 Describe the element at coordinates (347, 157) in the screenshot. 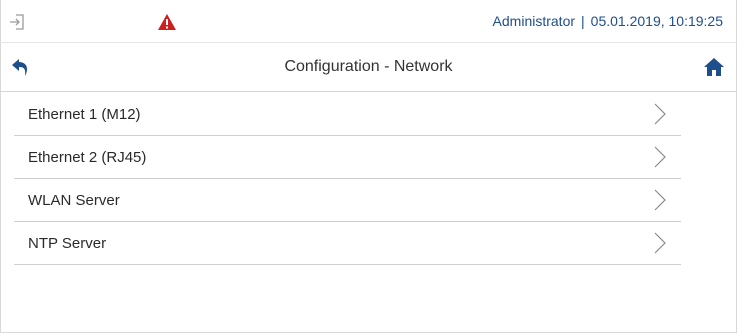

I see `menu-item-ethernet-2: Ethernet 2 (RJ45)` at that location.